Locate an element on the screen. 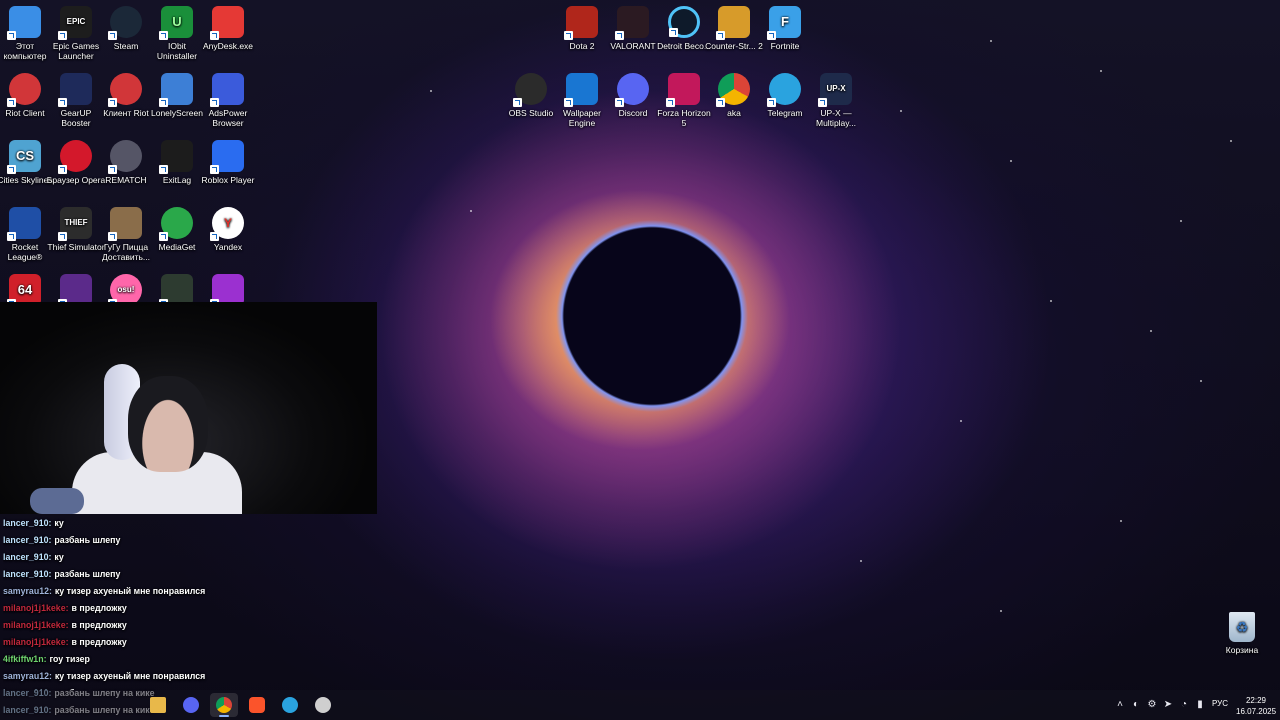 The height and width of the screenshot is (720, 1280). chat-text: разбань шлепу is located at coordinates (87, 574).